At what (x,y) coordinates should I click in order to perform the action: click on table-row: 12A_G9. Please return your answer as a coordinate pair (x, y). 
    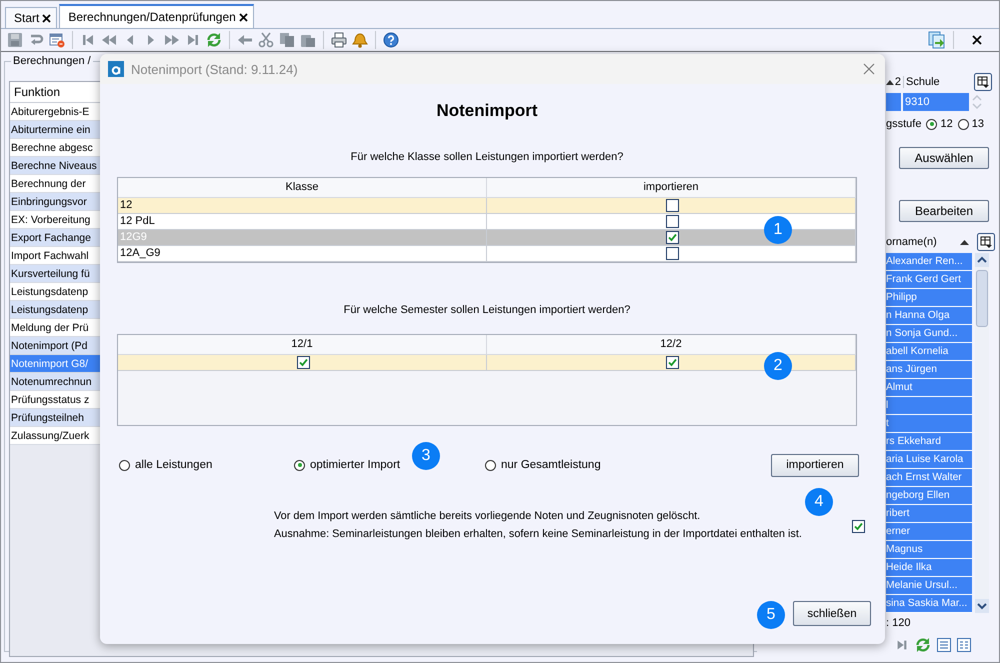
    Looking at the image, I should click on (487, 254).